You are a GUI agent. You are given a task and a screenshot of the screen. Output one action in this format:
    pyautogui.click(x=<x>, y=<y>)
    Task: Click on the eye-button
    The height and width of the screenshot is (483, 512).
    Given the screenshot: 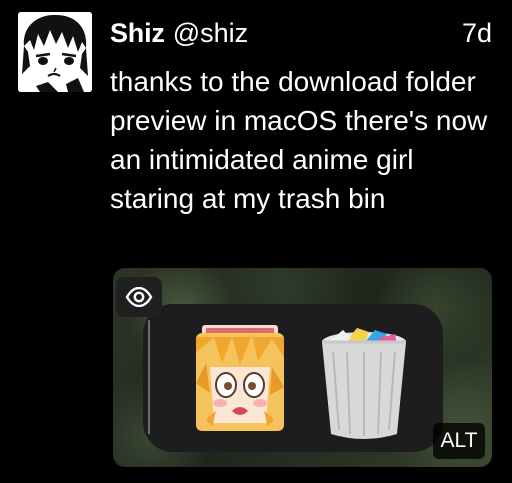 What is the action you would take?
    pyautogui.click(x=139, y=297)
    